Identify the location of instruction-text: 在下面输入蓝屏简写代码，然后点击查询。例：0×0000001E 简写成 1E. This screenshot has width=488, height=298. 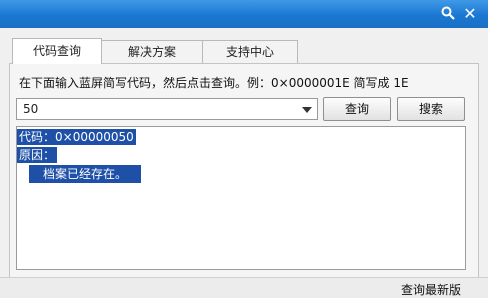
(214, 83).